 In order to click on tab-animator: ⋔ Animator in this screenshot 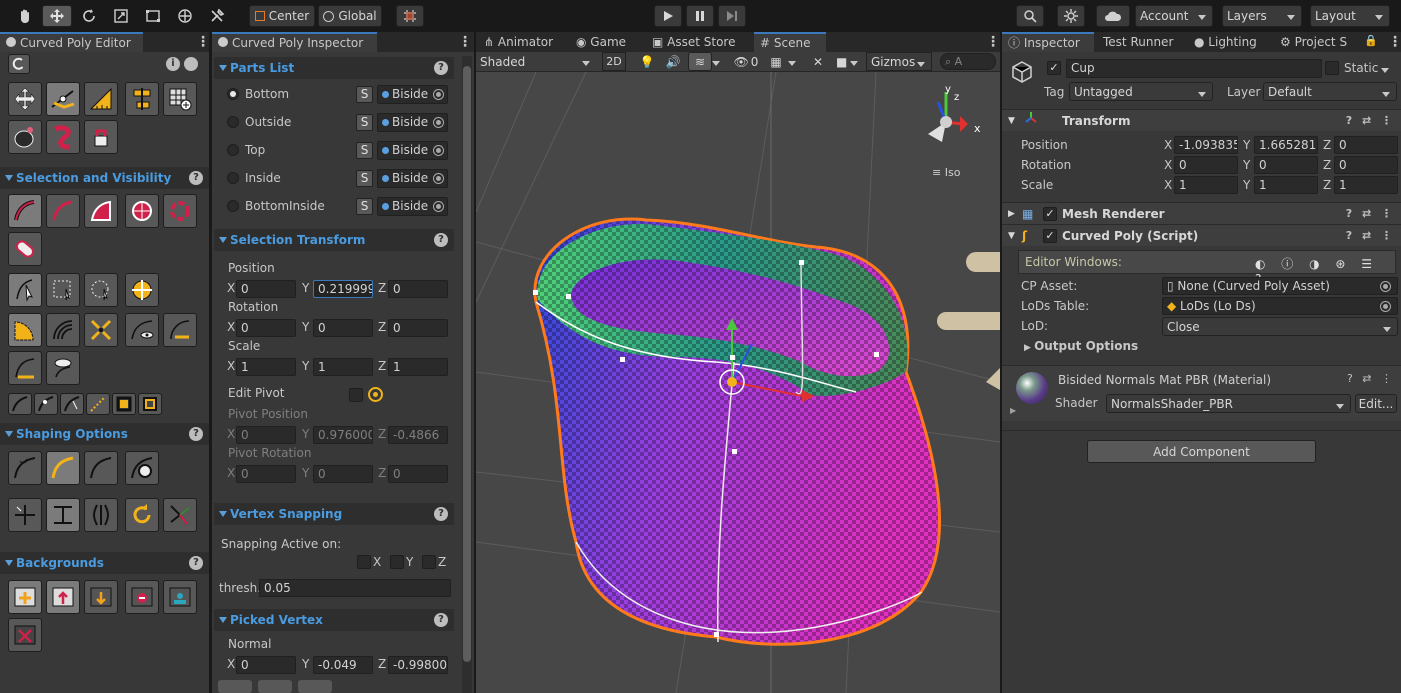, I will do `click(523, 42)`.